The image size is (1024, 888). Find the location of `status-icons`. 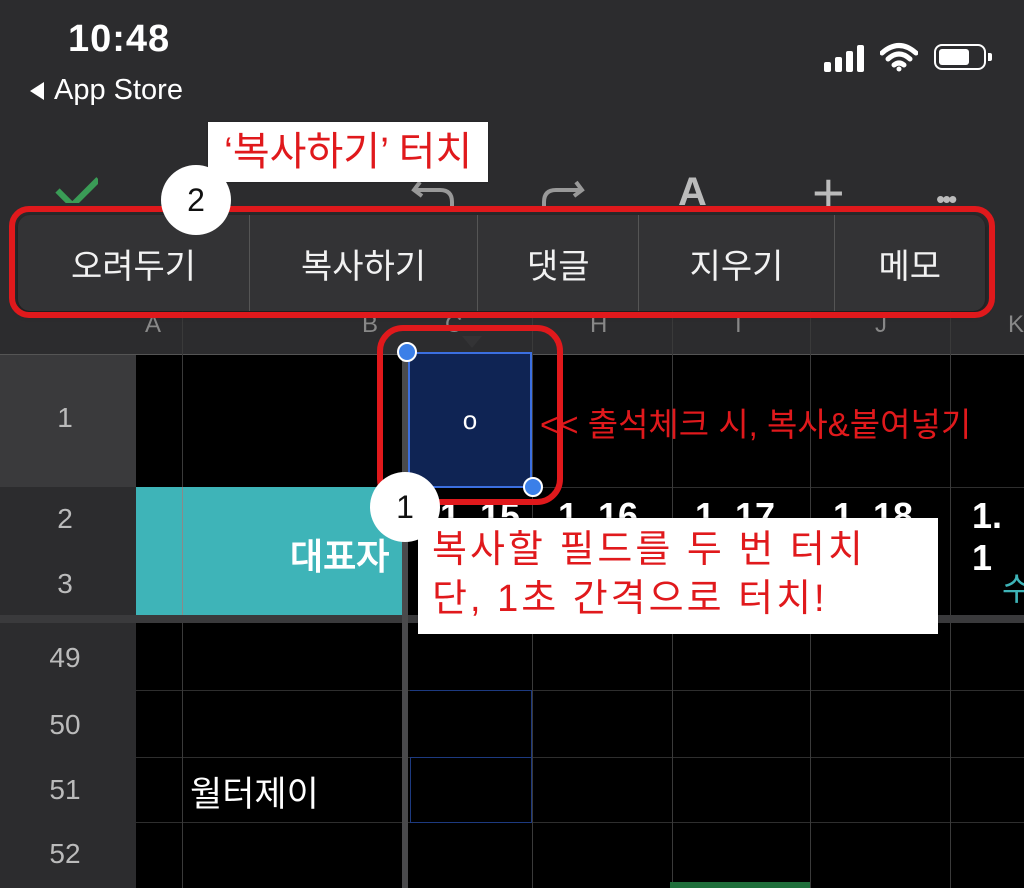

status-icons is located at coordinates (908, 57).